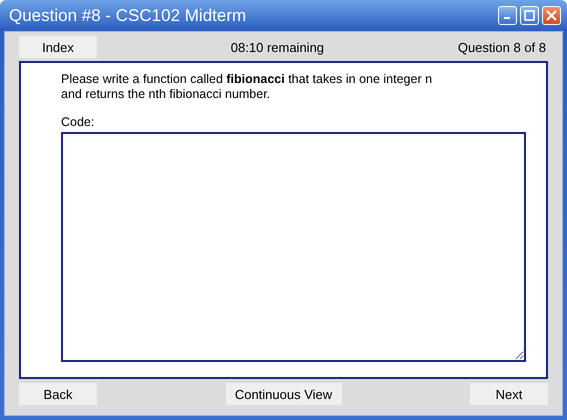 The height and width of the screenshot is (420, 567). I want to click on maximize-icon, so click(529, 15).